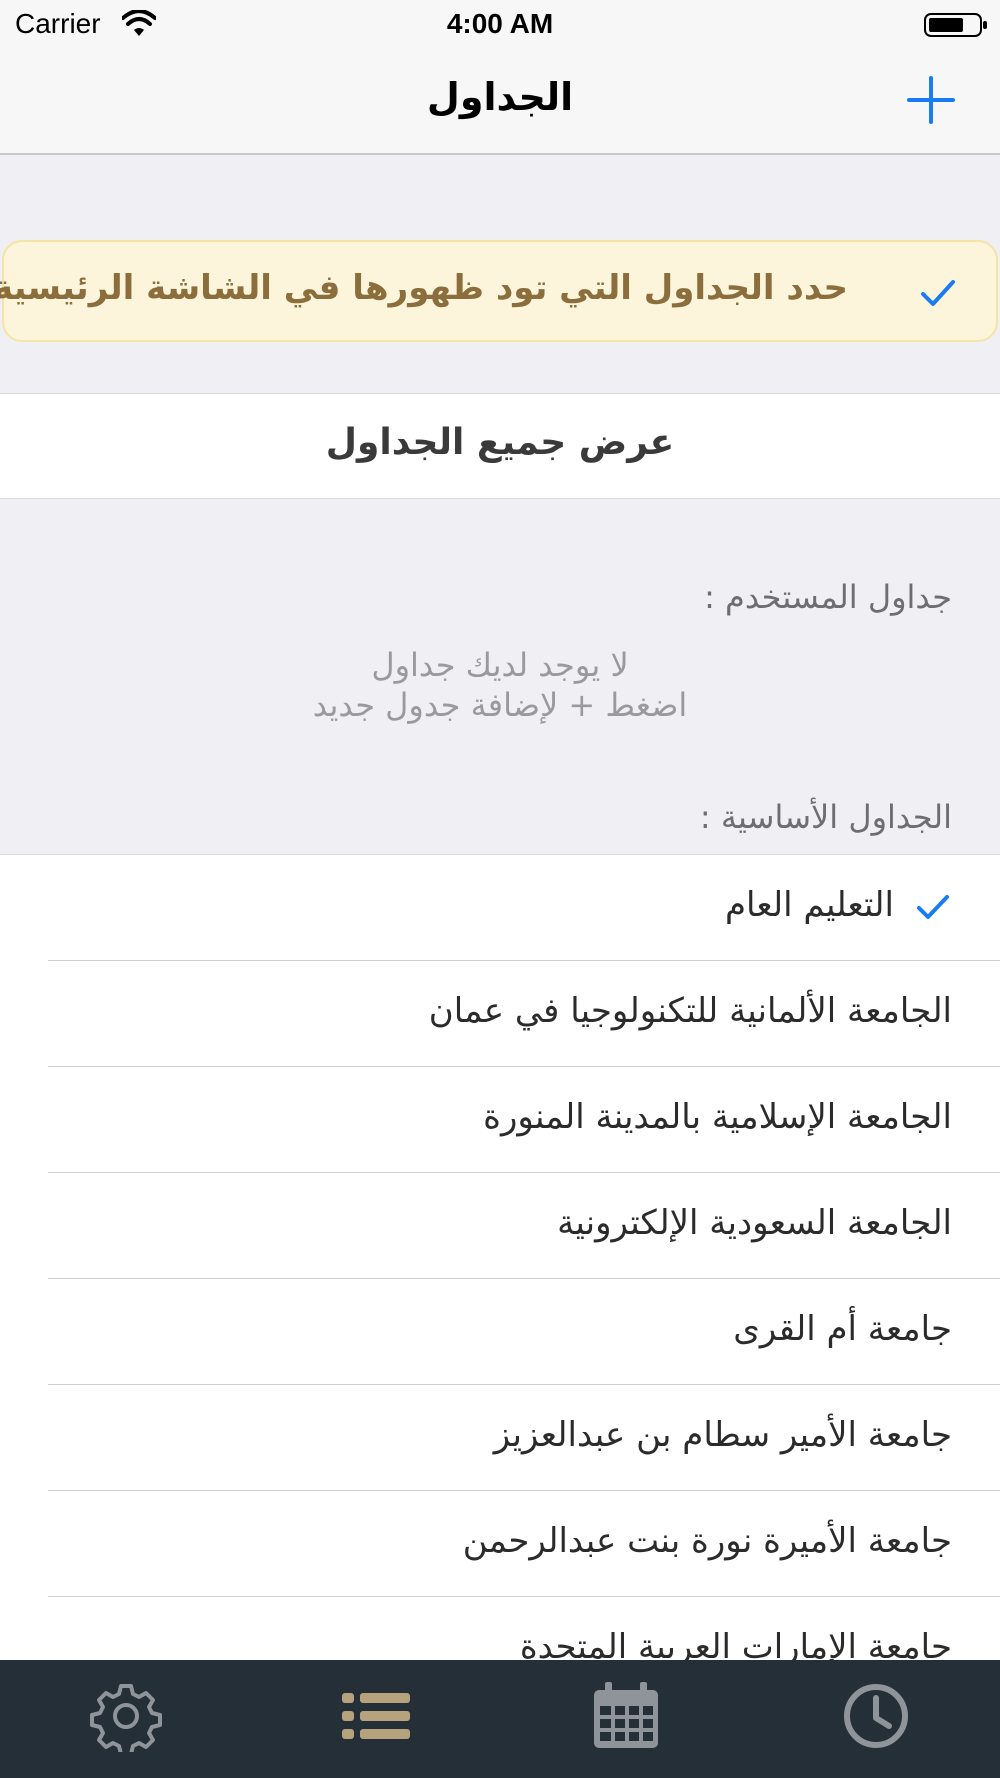 The image size is (1000, 1778). What do you see at coordinates (690, 1011) in the screenshot?
I see `list-item-label: الجامعة الألمانية للتكنولوجيا في عمان` at bounding box center [690, 1011].